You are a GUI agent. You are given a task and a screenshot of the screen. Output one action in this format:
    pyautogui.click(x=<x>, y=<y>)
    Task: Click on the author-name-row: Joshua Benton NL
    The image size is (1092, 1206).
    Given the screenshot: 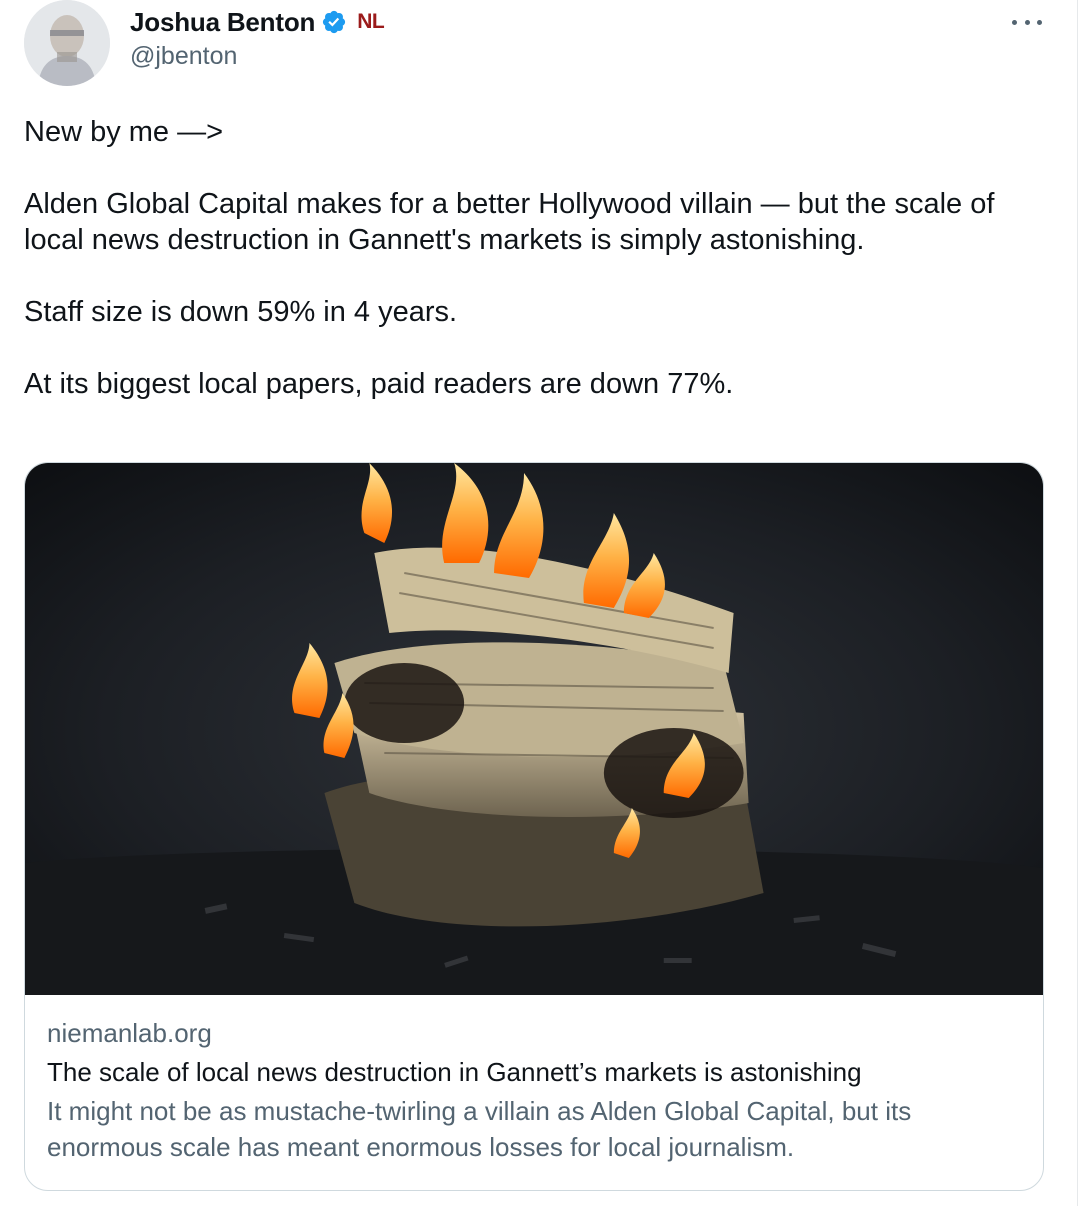 What is the action you would take?
    pyautogui.click(x=257, y=22)
    